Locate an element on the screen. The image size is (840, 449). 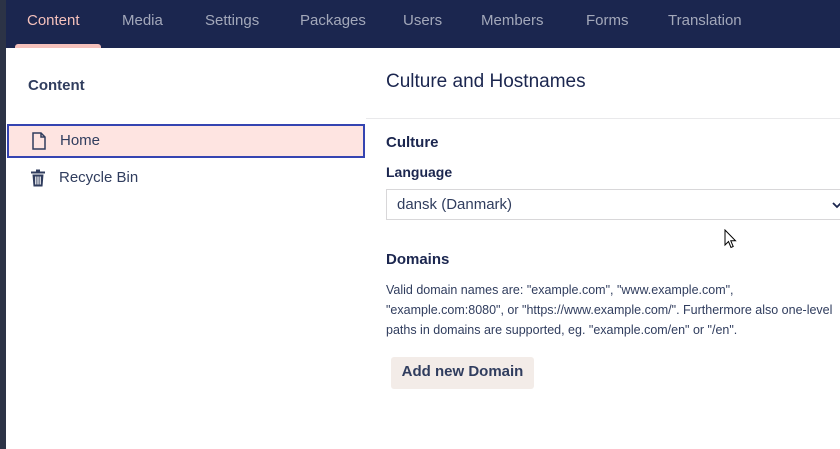
tree-node-label: Home is located at coordinates (80, 140).